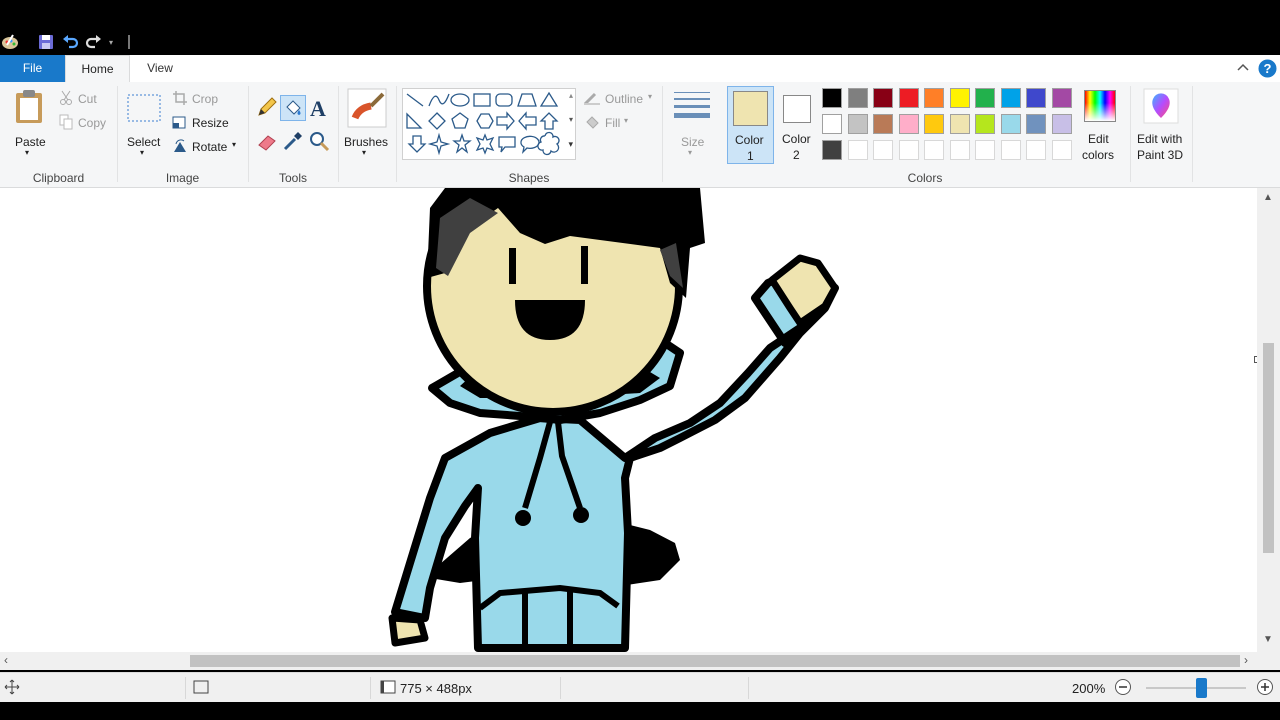 This screenshot has width=1280, height=720. Describe the element at coordinates (612, 123) in the screenshot. I see `fill-button: Fill ▾` at that location.